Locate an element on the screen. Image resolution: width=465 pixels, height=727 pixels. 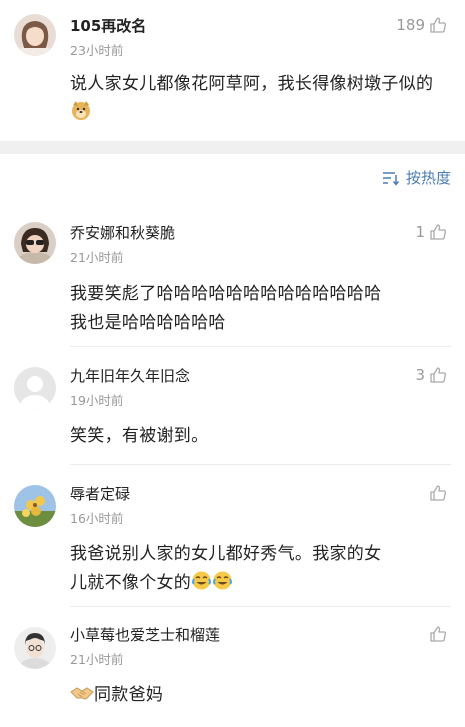
doge-emoji-icon is located at coordinates (81, 115).